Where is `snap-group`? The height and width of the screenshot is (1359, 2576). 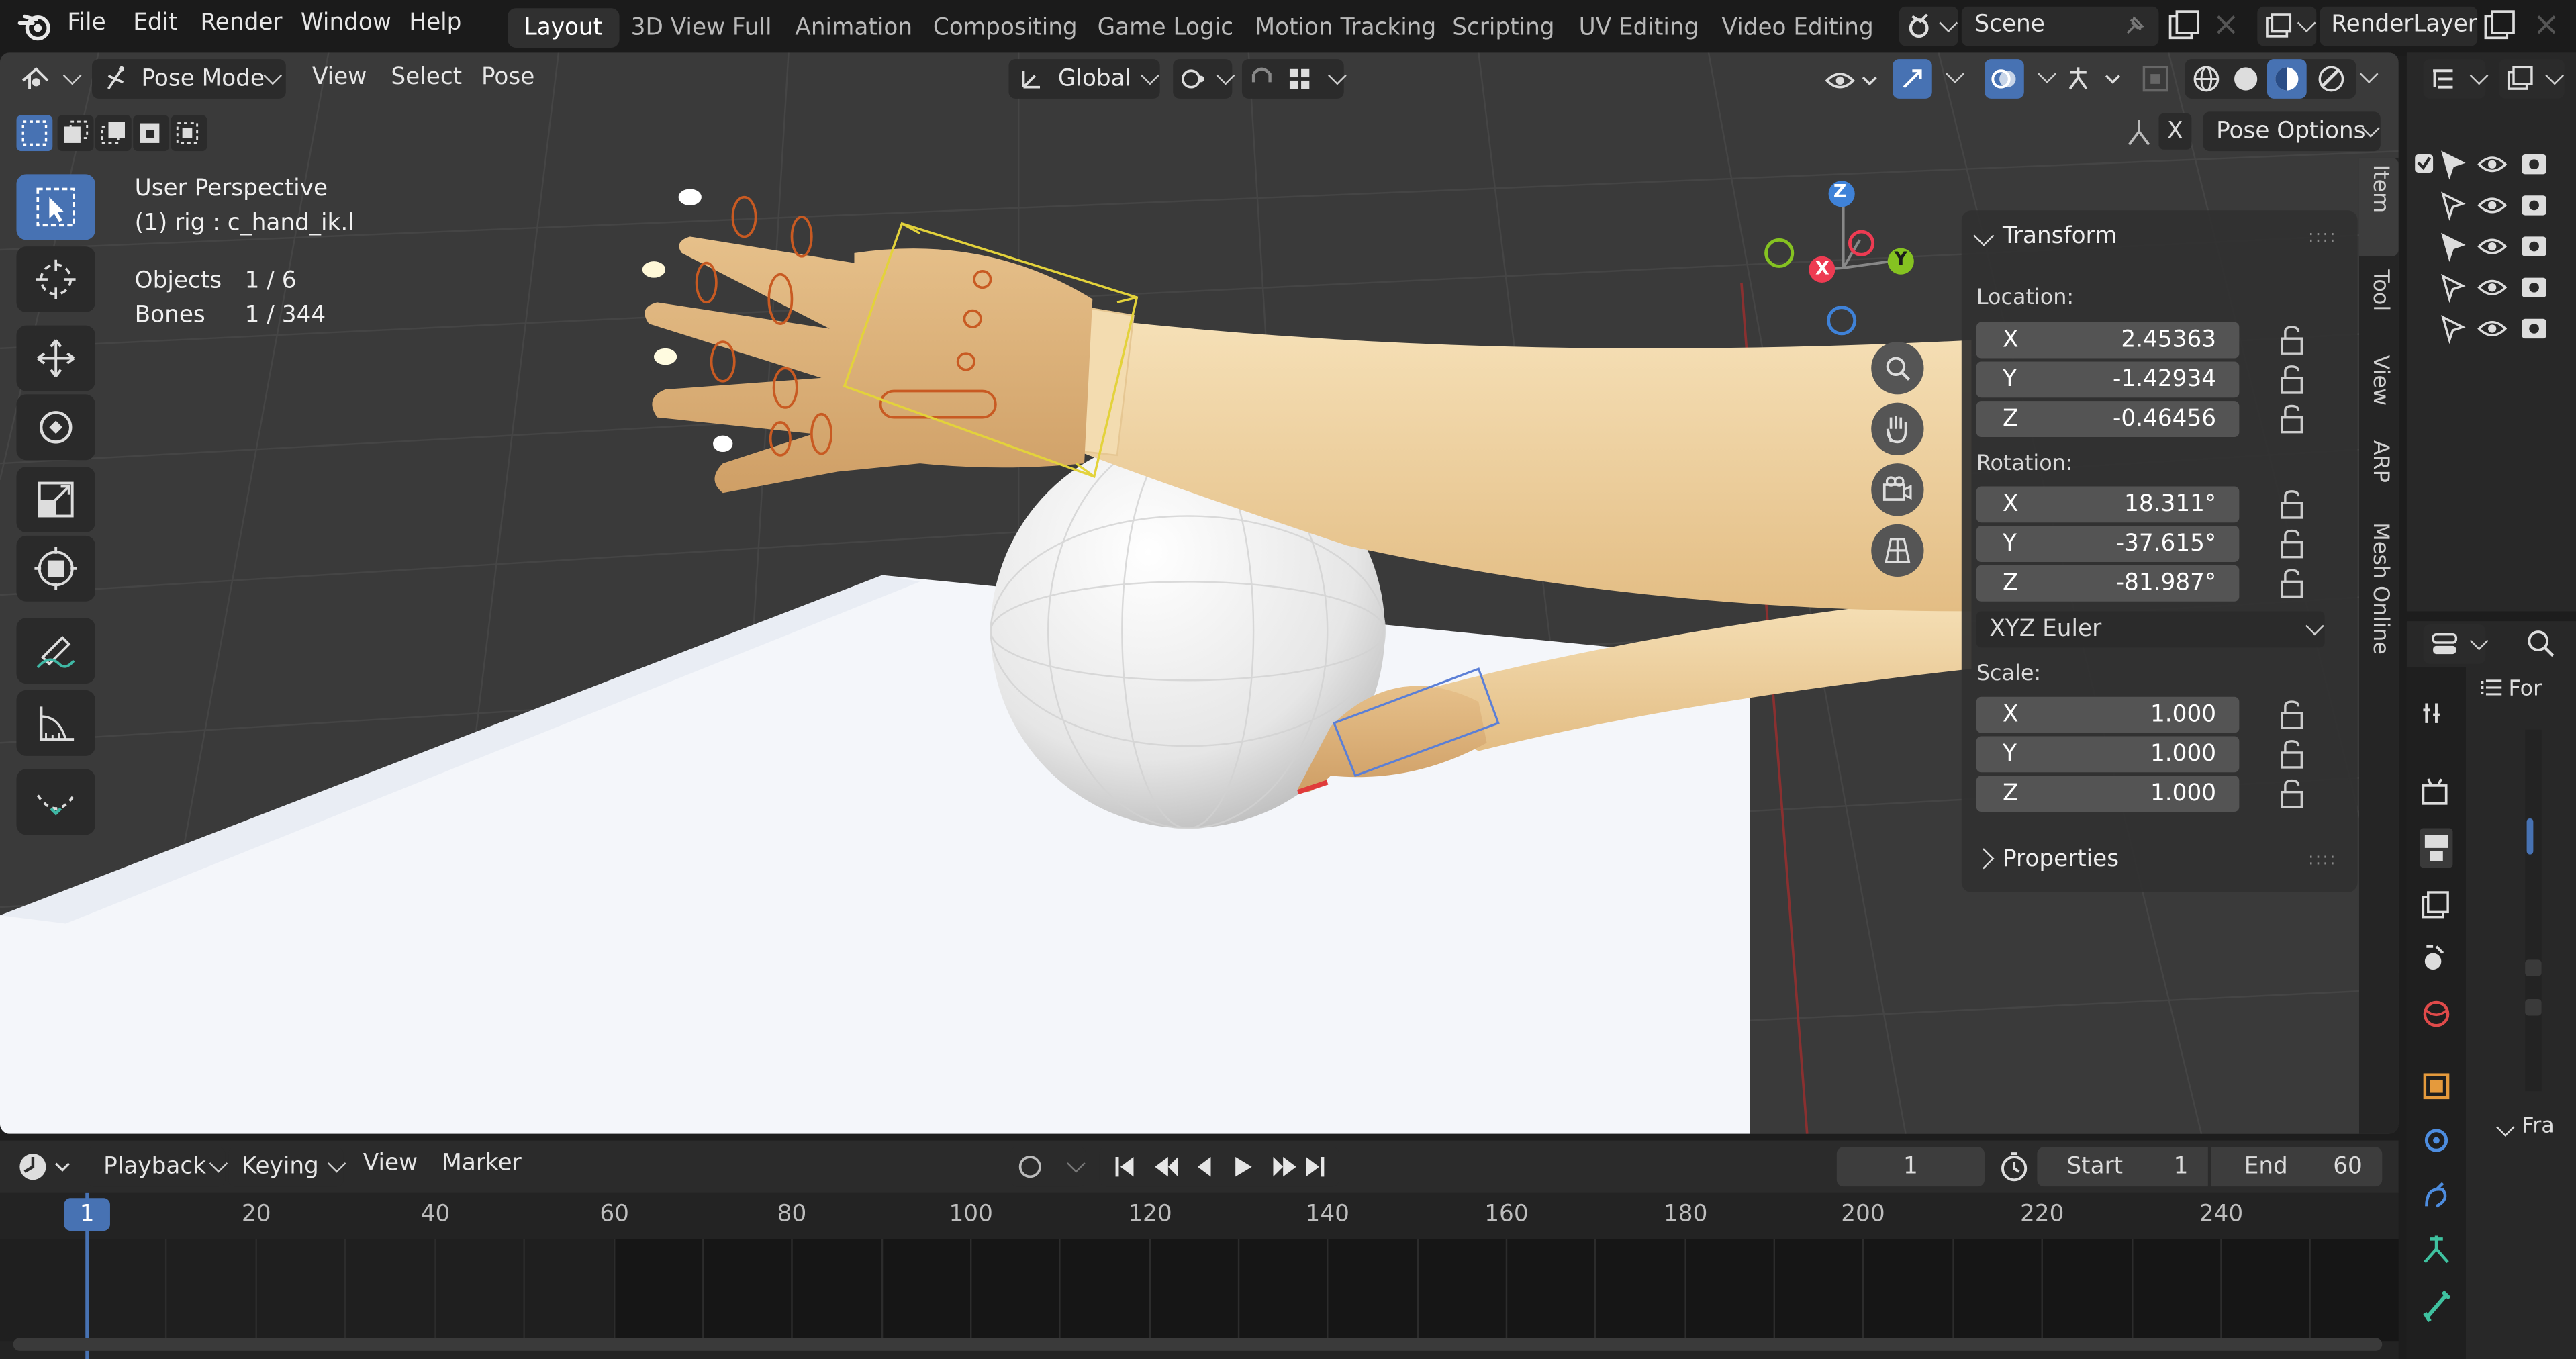
snap-group is located at coordinates (1294, 79).